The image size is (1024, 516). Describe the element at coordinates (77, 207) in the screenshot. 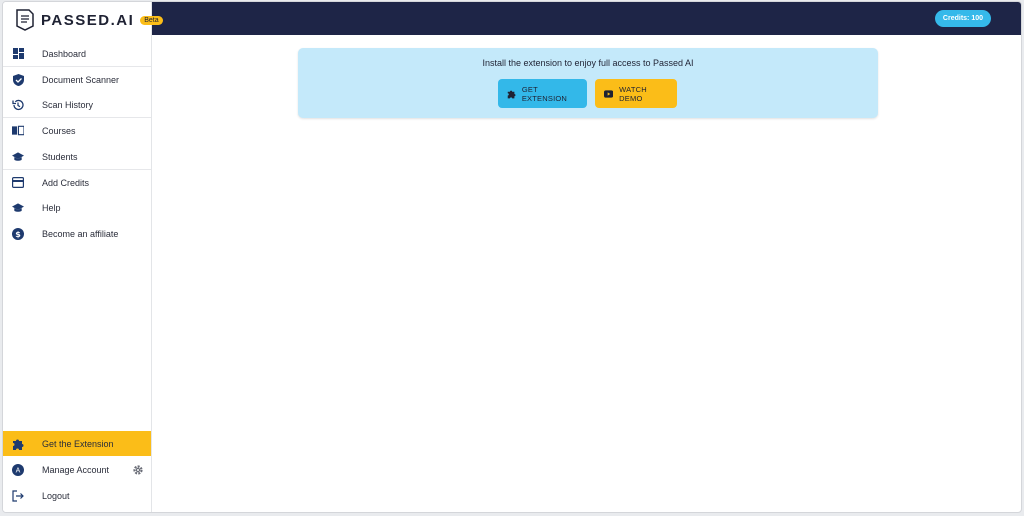

I see `sidebar-item-help: Help` at that location.